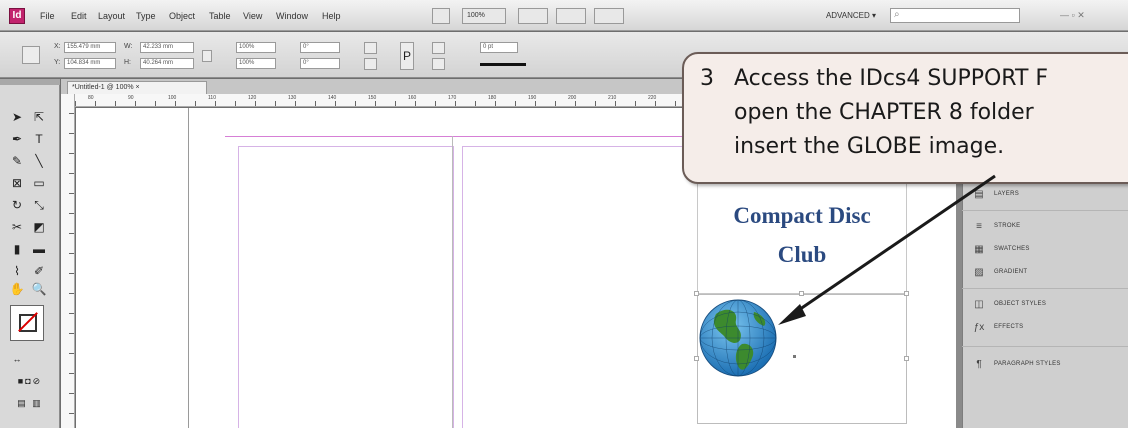 This screenshot has height=428, width=1128. Describe the element at coordinates (17, 117) in the screenshot. I see `selection-tool-icon: ➤` at that location.